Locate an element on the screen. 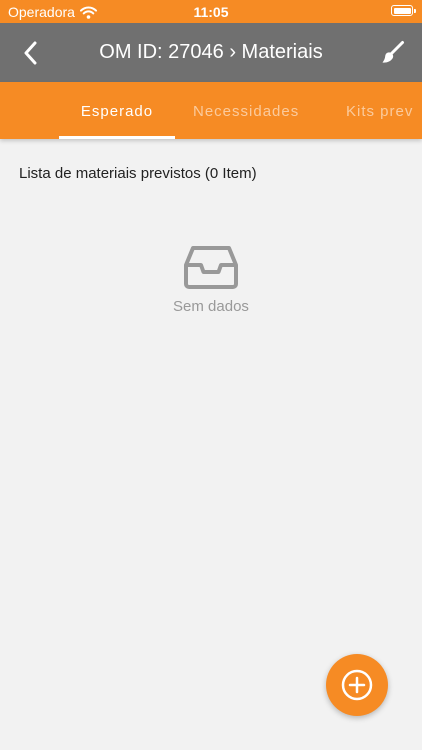 Image resolution: width=422 pixels, height=750 pixels. brush-button is located at coordinates (393, 53).